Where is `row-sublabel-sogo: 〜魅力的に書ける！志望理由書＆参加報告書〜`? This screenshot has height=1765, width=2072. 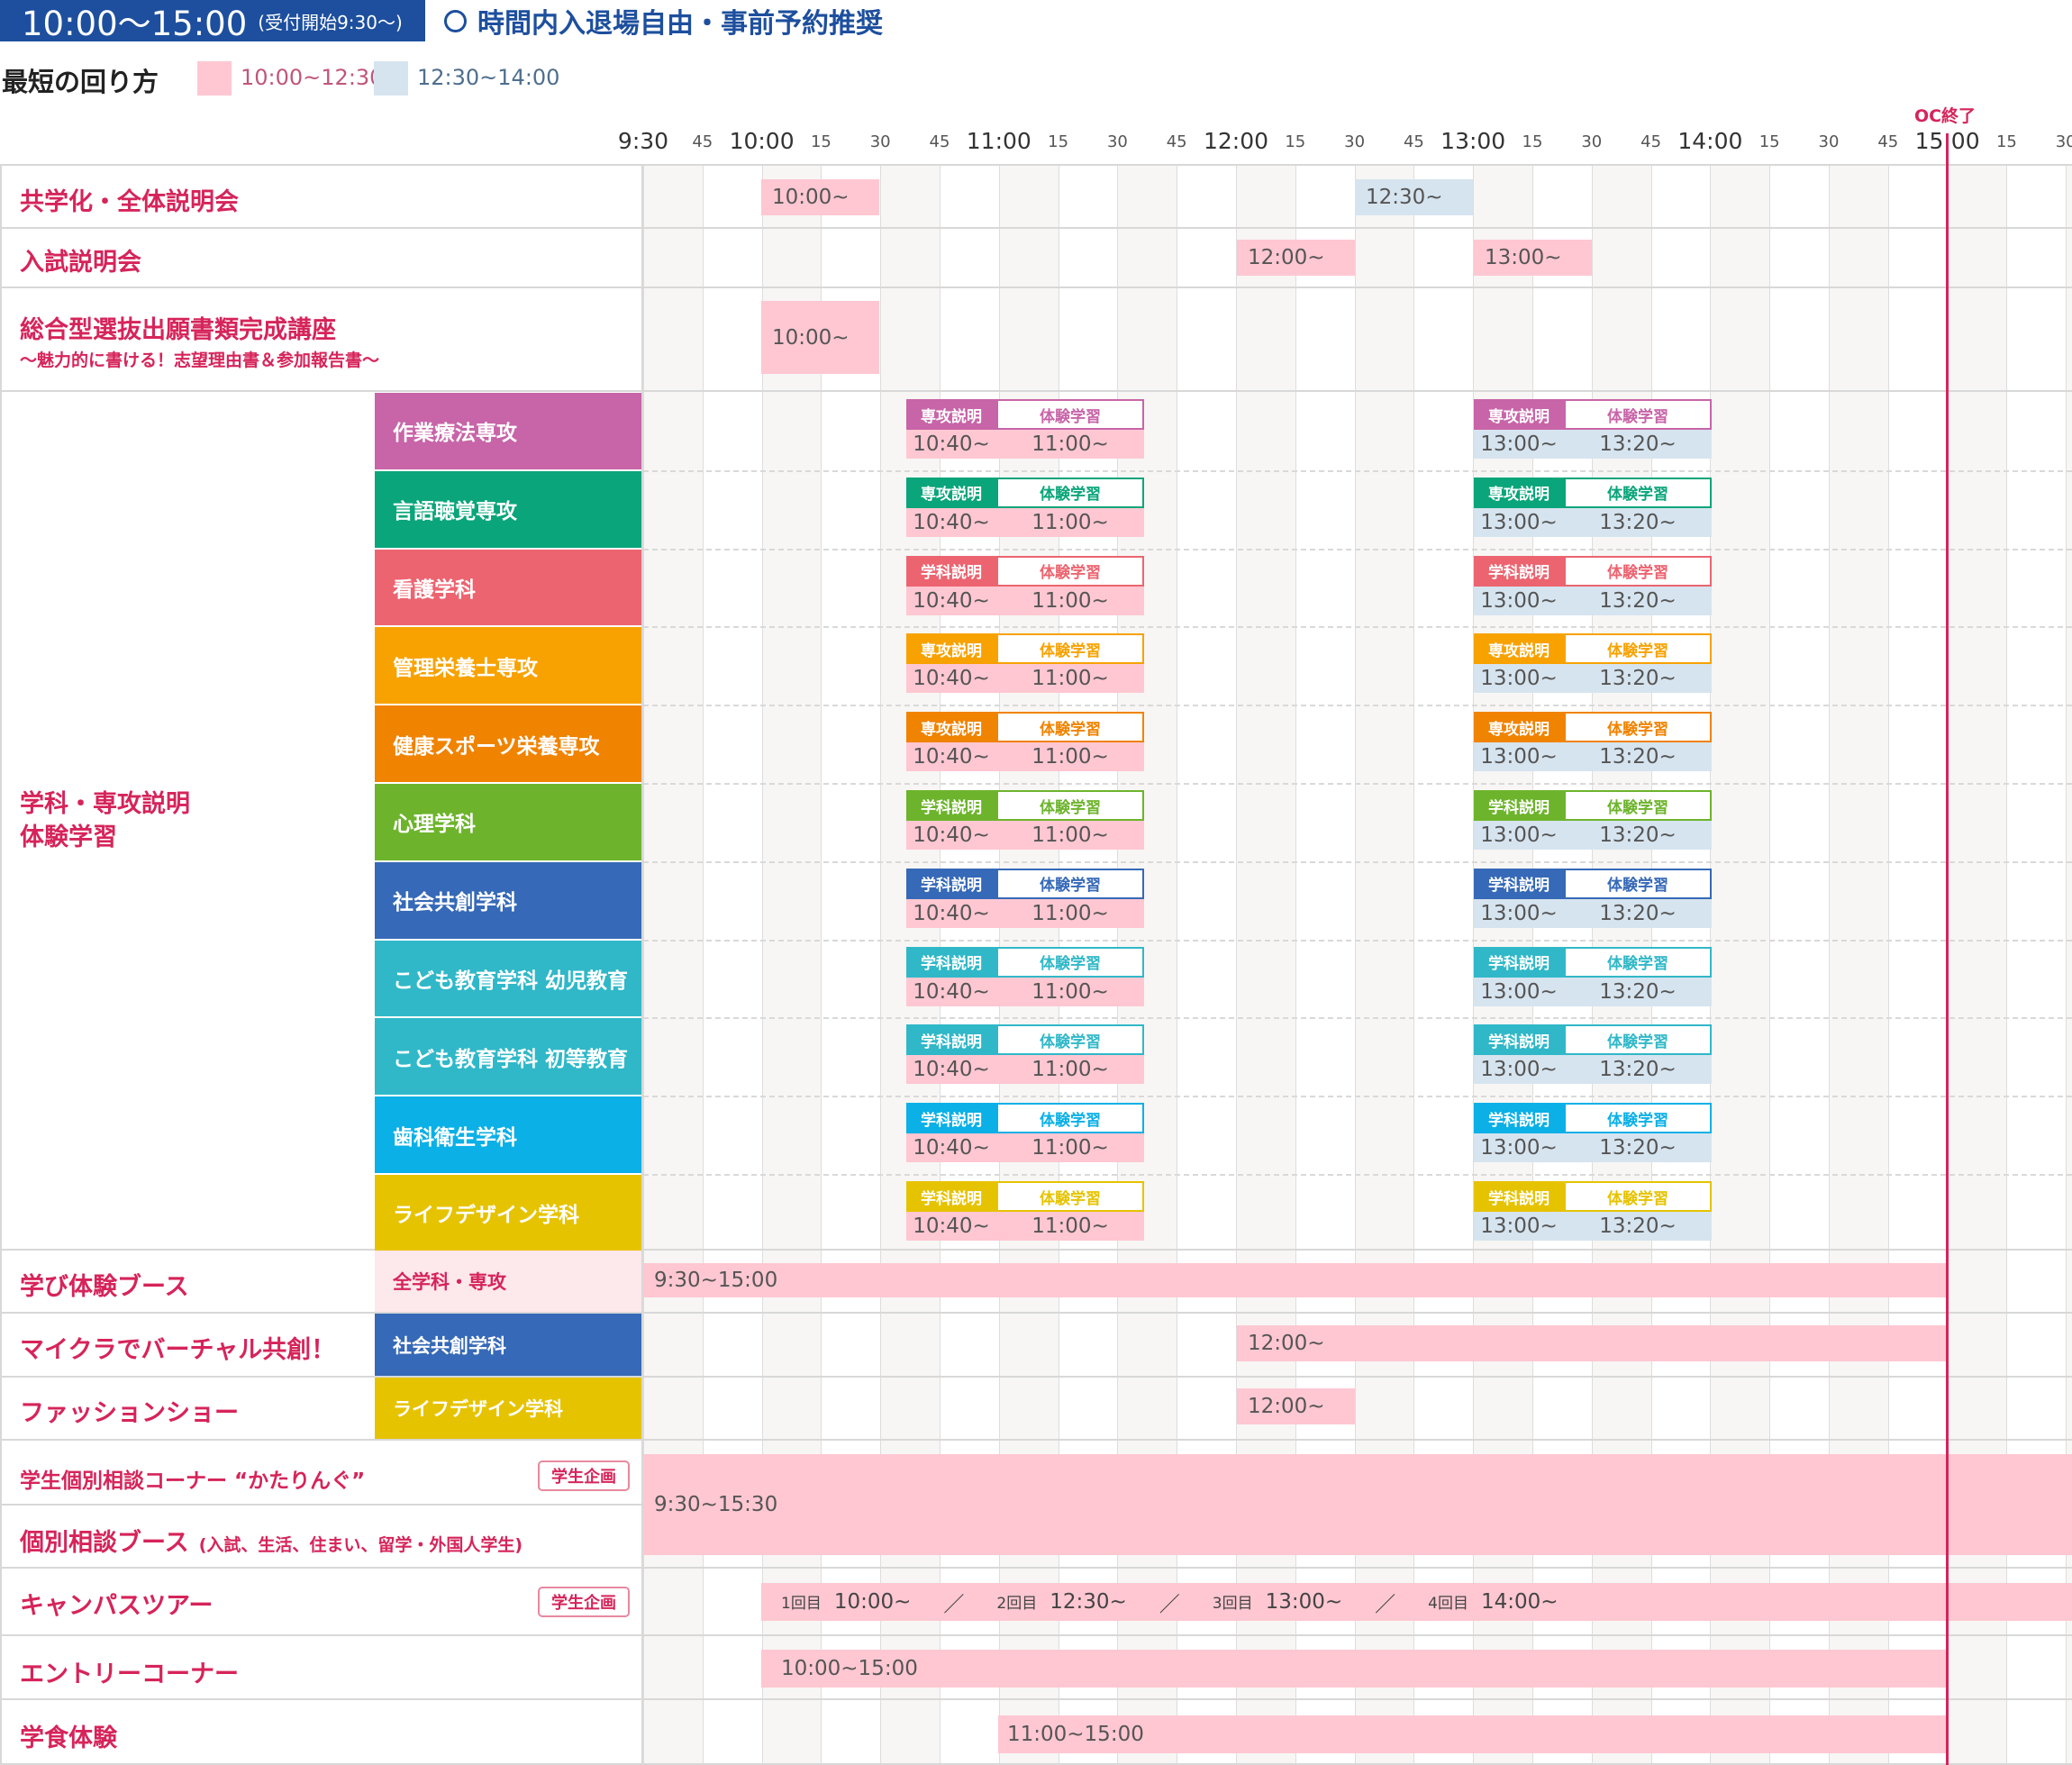 row-sublabel-sogo: 〜魅力的に書ける！志望理由書＆参加報告書〜 is located at coordinates (200, 360).